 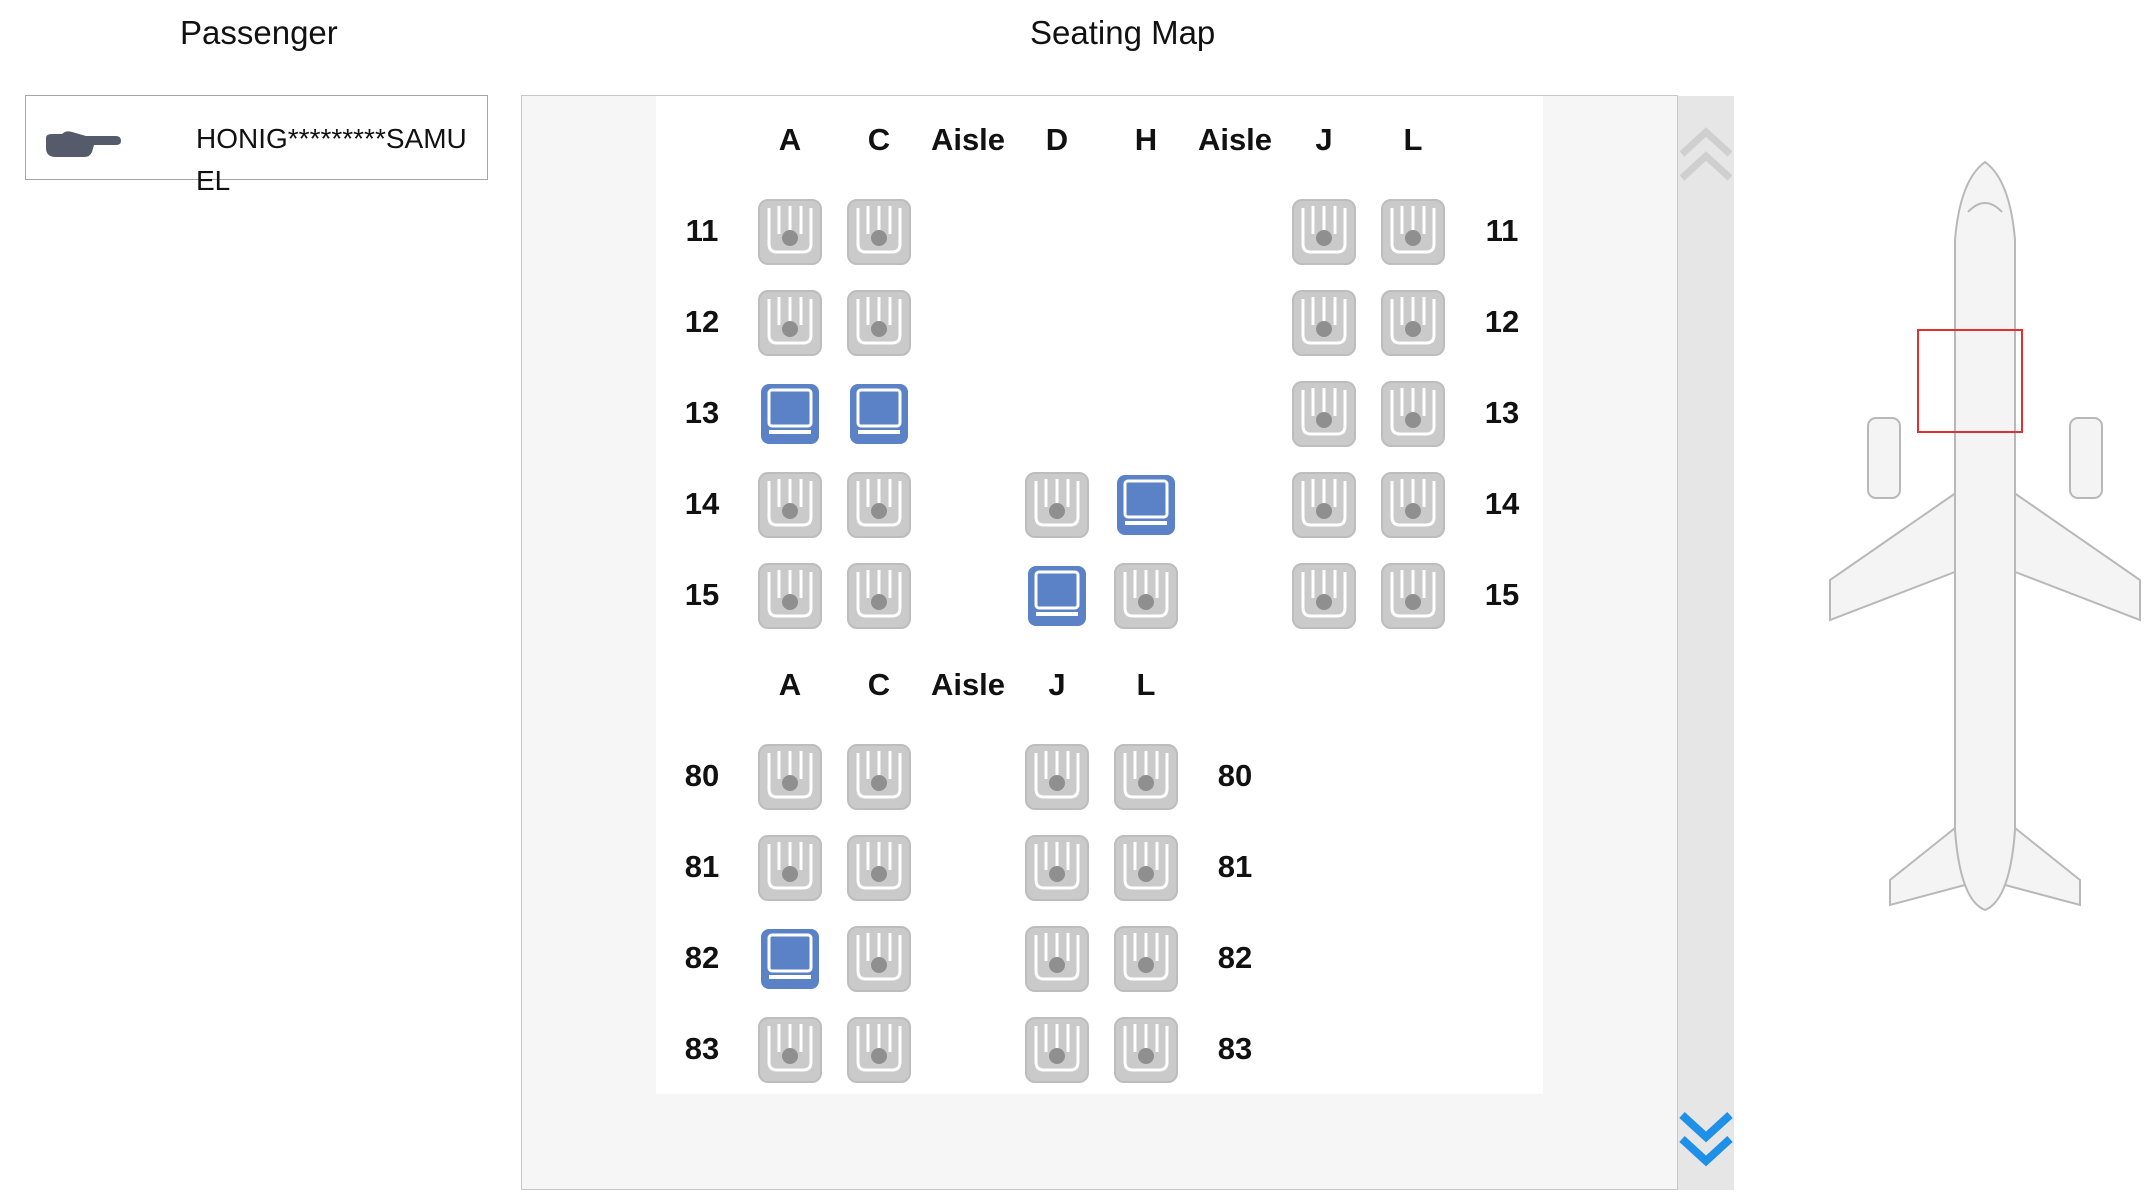 What do you see at coordinates (1146, 139) in the screenshot?
I see `column-label-h: H` at bounding box center [1146, 139].